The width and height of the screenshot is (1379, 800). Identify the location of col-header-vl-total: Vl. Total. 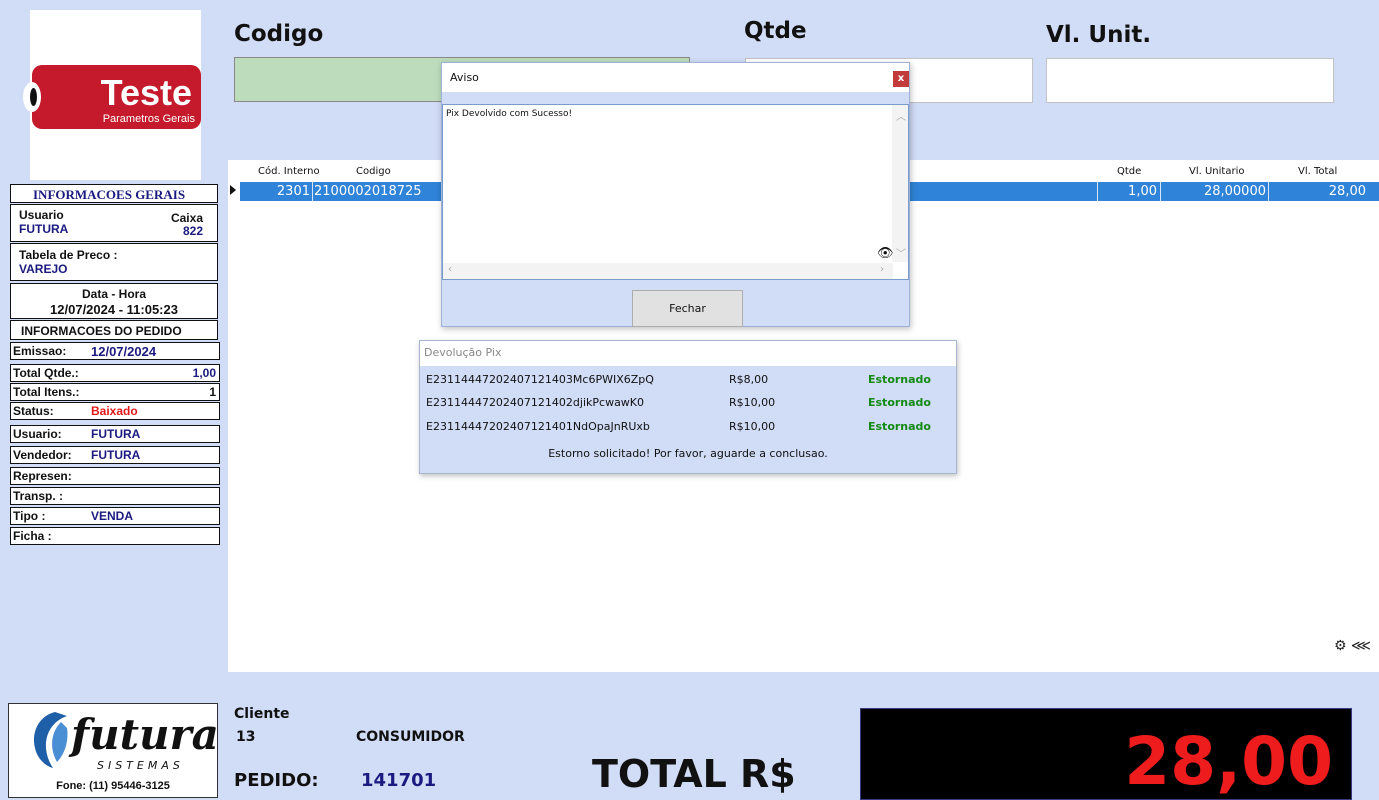
(1317, 171).